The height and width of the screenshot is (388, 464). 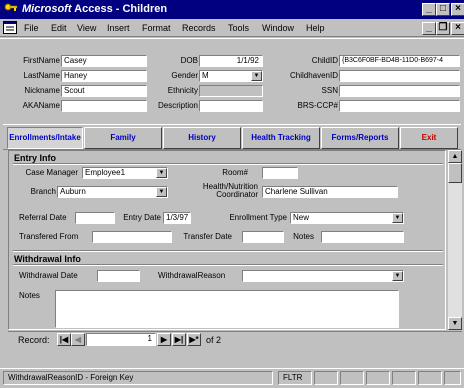 I want to click on branch-dropdown-arrow-icon: ▼, so click(x=161, y=192).